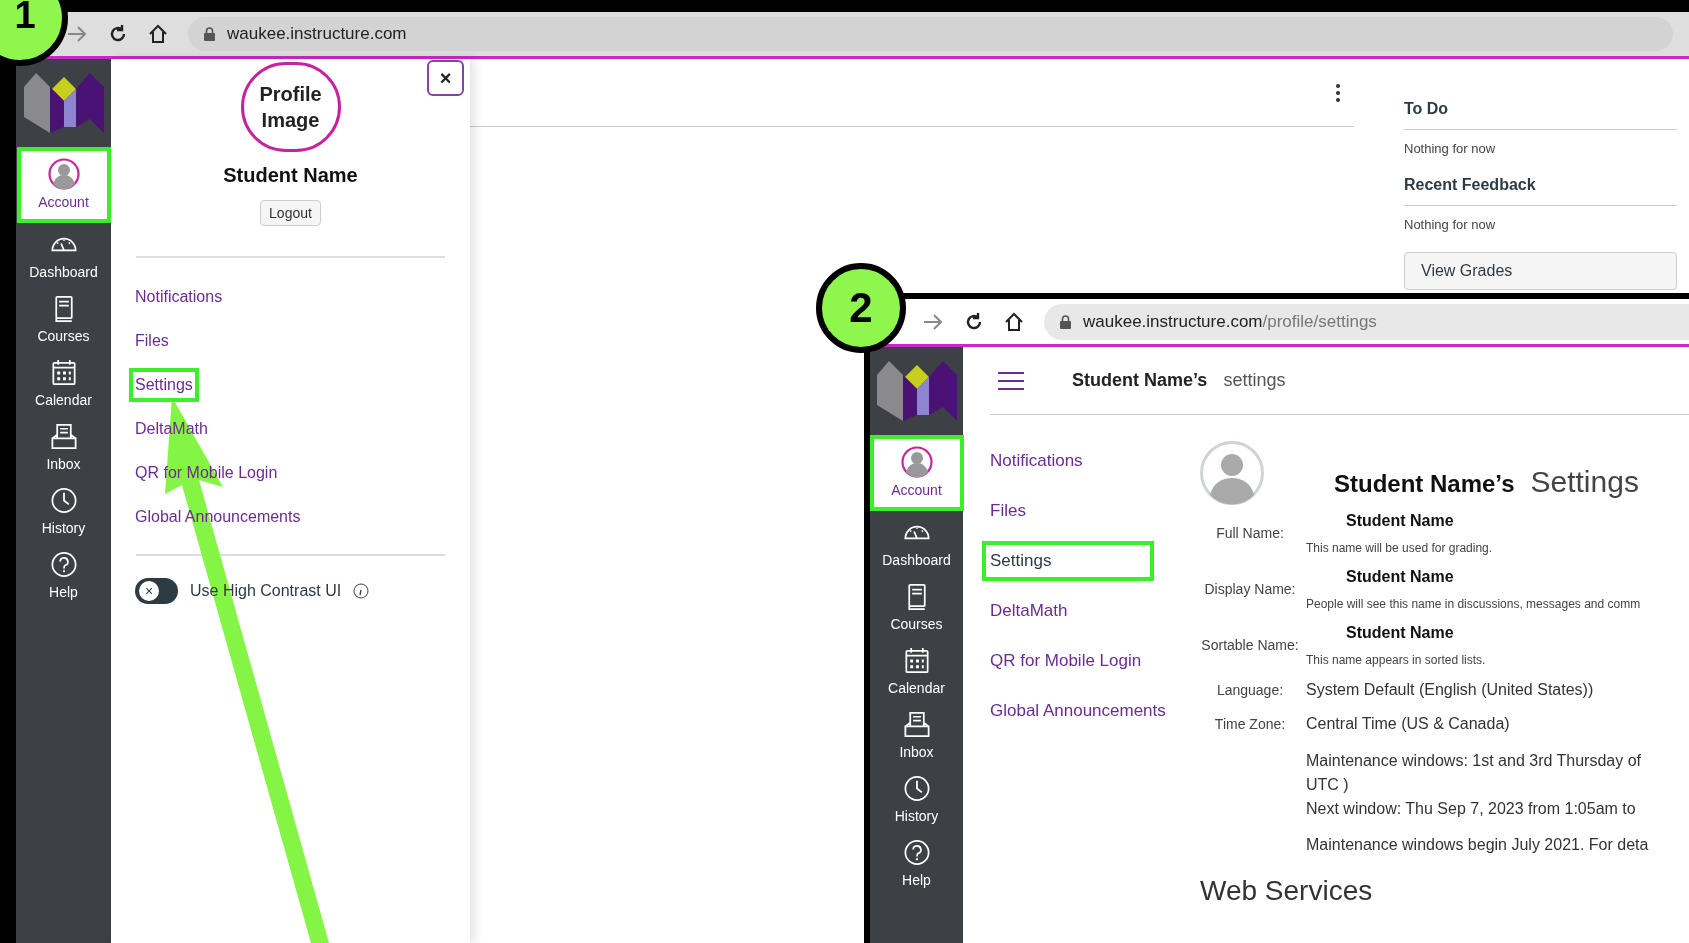 The width and height of the screenshot is (1689, 943). I want to click on menu-icon, so click(1011, 380).